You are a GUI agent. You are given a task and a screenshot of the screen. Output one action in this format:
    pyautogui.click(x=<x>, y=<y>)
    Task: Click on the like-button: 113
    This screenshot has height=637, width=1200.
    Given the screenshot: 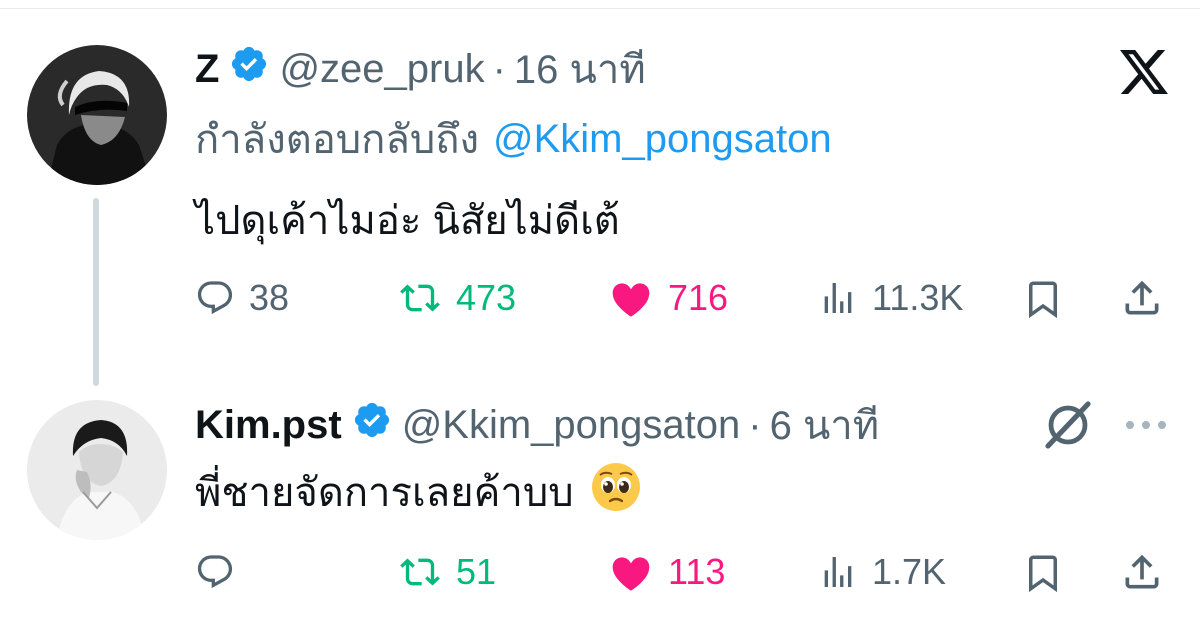 What is the action you would take?
    pyautogui.click(x=665, y=572)
    